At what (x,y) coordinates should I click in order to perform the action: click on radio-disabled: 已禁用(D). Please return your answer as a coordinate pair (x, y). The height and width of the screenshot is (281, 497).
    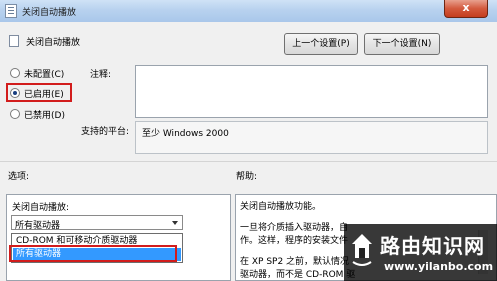
    Looking at the image, I should click on (37, 114).